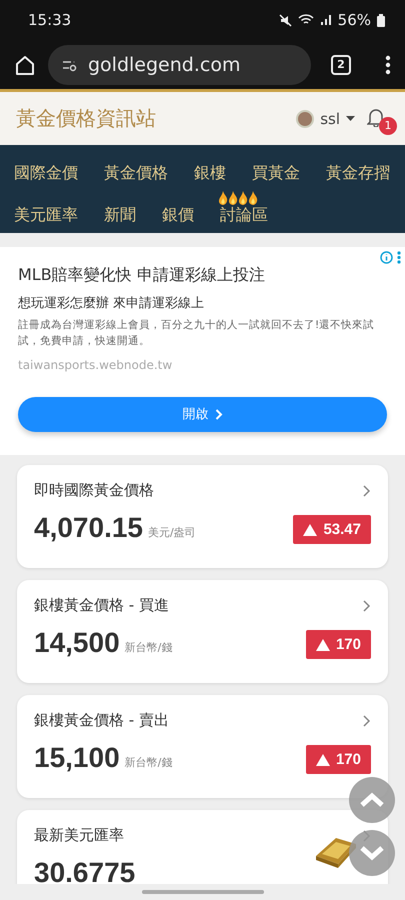  I want to click on nav-link: 銀價, so click(178, 212).